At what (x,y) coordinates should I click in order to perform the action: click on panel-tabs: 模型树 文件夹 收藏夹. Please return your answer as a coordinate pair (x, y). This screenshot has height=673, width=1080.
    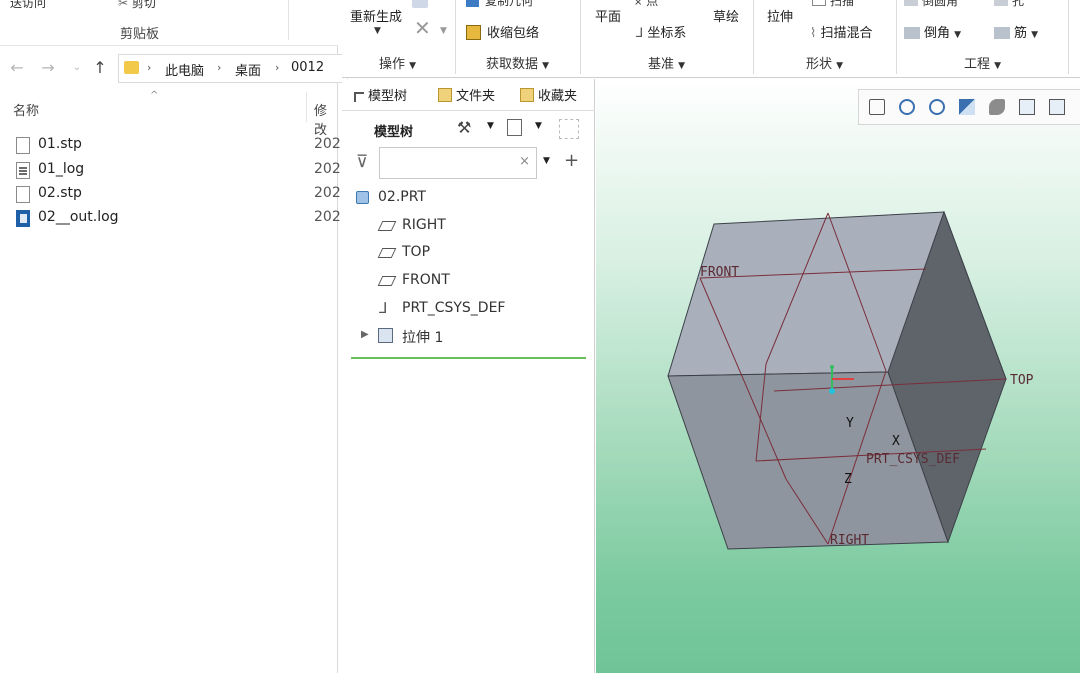
    Looking at the image, I should click on (468, 95).